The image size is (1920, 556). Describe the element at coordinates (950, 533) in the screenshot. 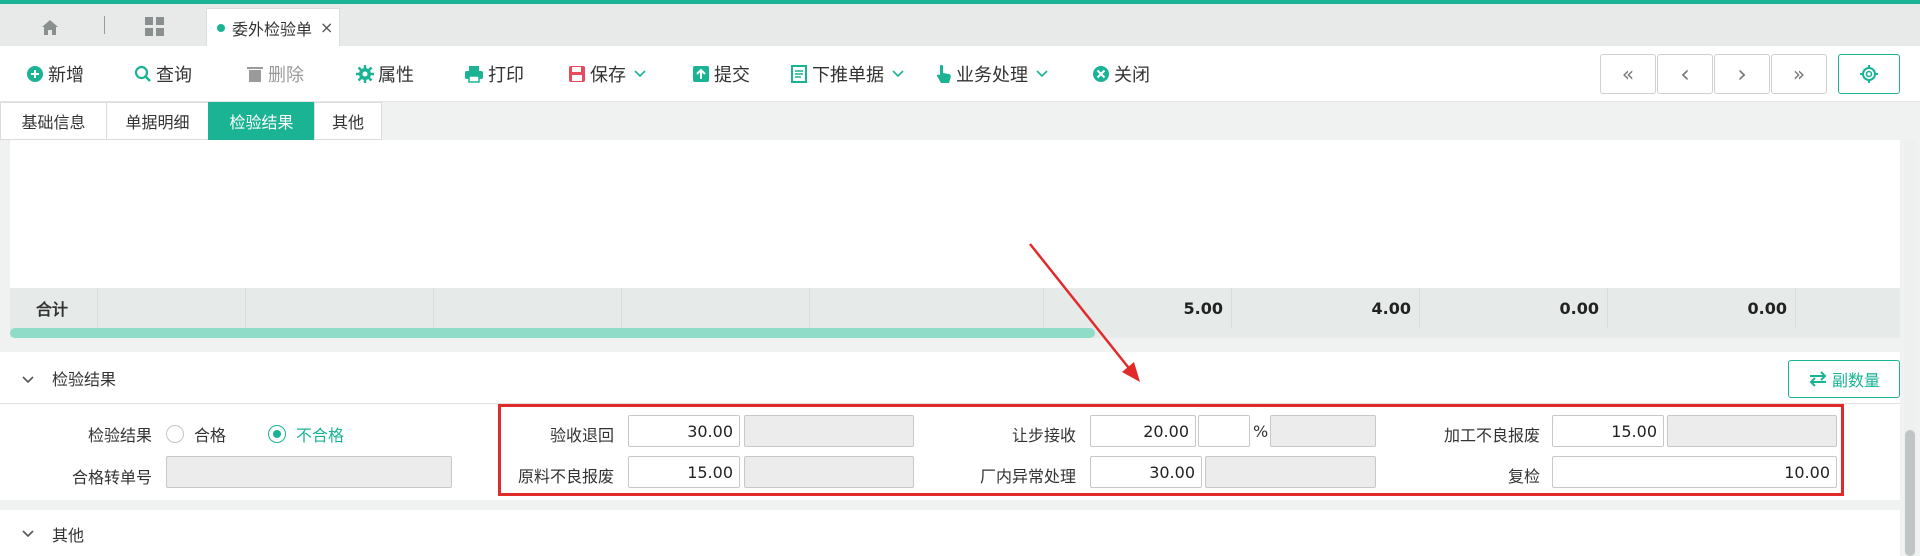

I see `other-section: 其他` at that location.